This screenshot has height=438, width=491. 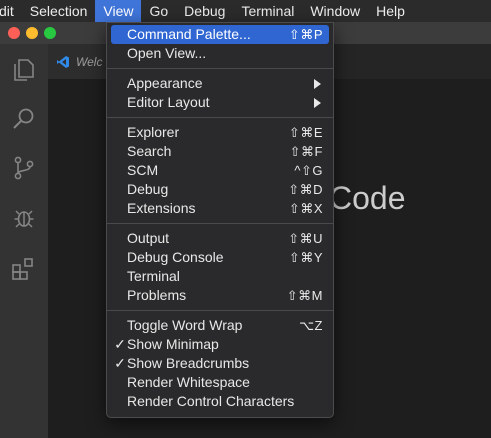 What do you see at coordinates (305, 208) in the screenshot?
I see `menu-item-shortcut: ⇧⌘X` at bounding box center [305, 208].